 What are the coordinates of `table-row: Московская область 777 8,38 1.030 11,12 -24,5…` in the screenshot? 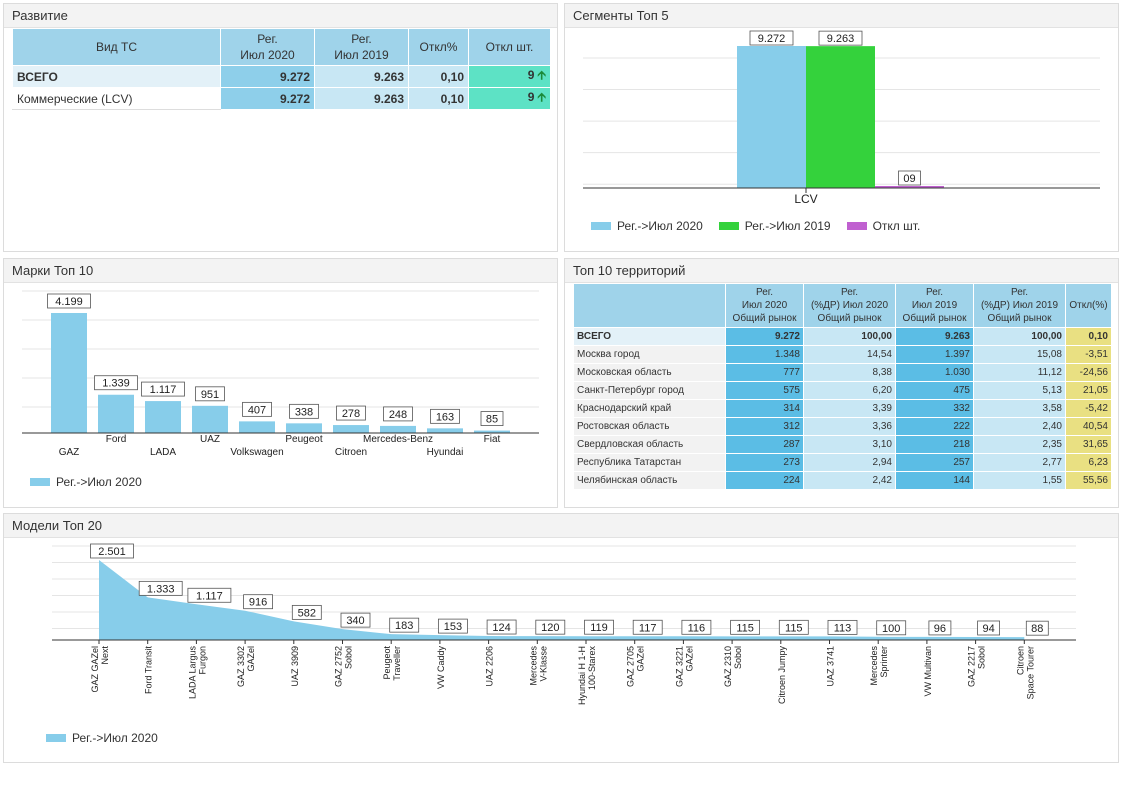 It's located at (842, 372).